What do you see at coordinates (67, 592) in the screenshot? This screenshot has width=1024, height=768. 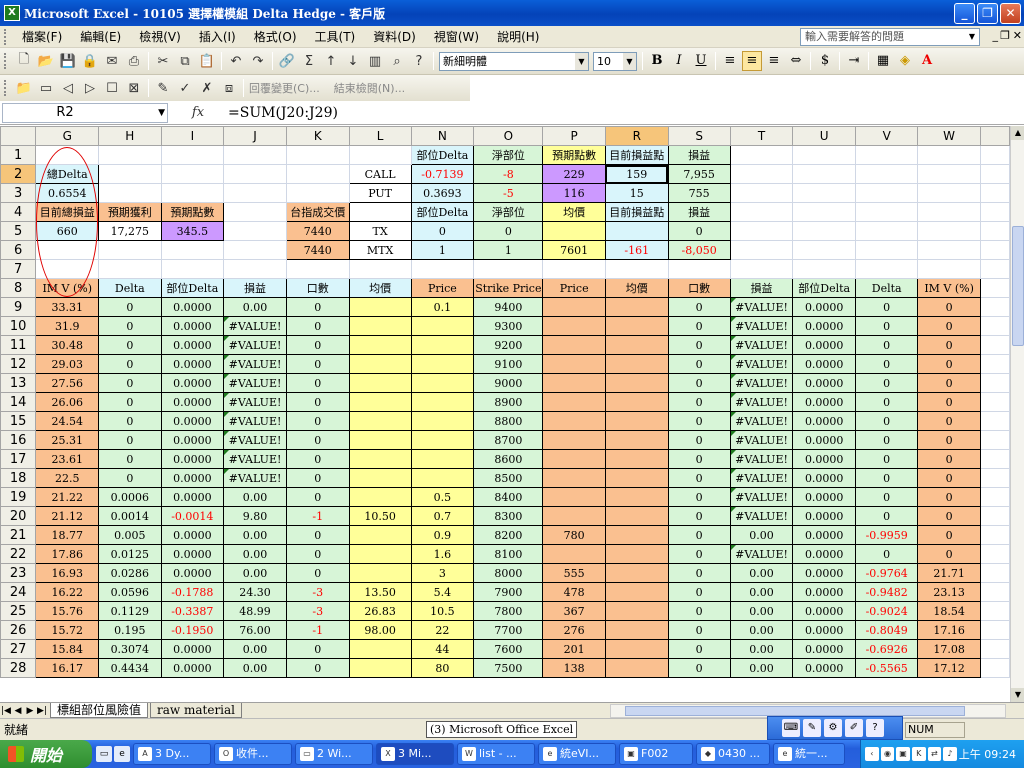 I see `table-cell: 16.22` at bounding box center [67, 592].